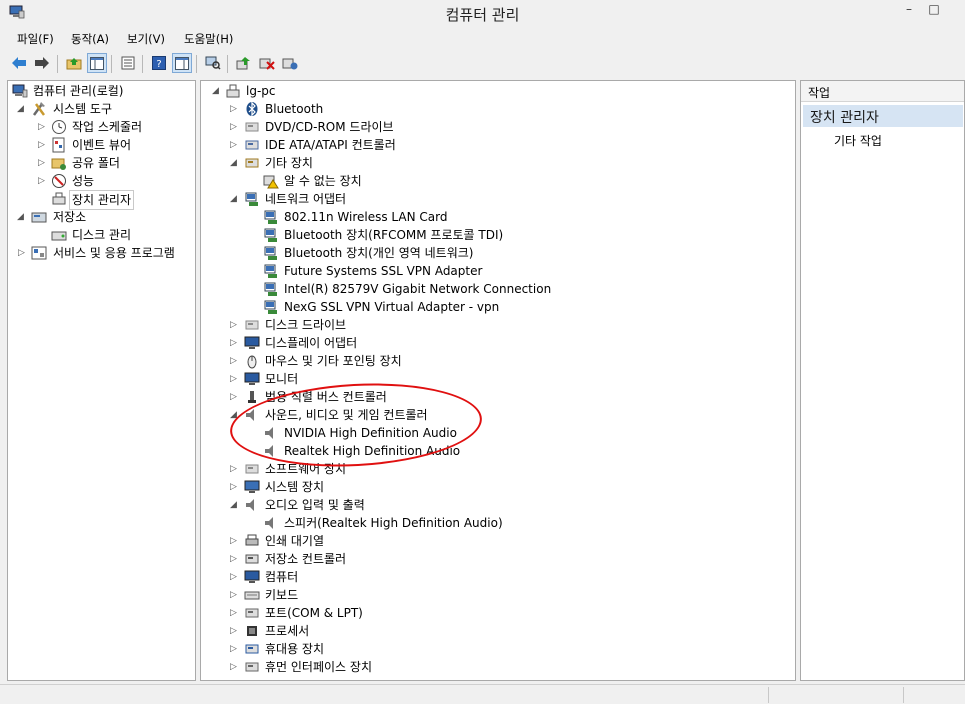 Image resolution: width=965 pixels, height=704 pixels. I want to click on device-category-row: ▷ 디스크 드라이브, so click(496, 325).